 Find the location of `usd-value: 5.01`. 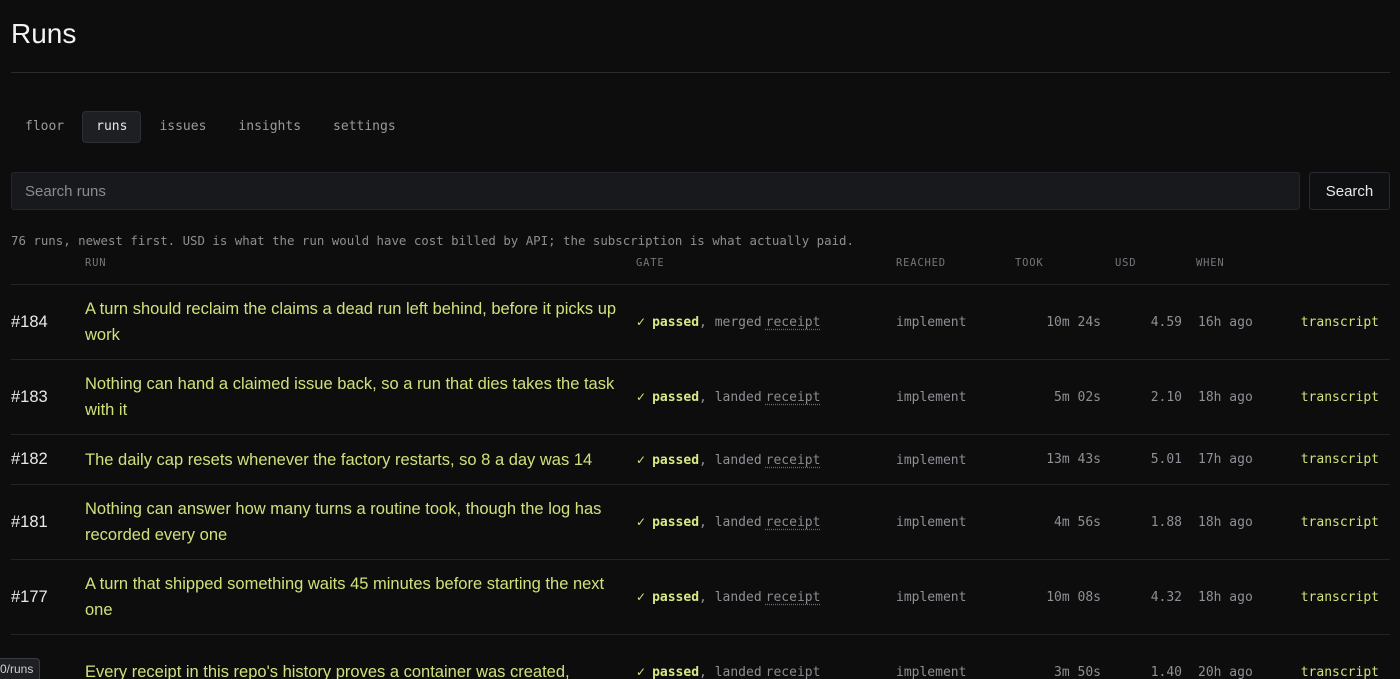

usd-value: 5.01 is located at coordinates (1166, 459).